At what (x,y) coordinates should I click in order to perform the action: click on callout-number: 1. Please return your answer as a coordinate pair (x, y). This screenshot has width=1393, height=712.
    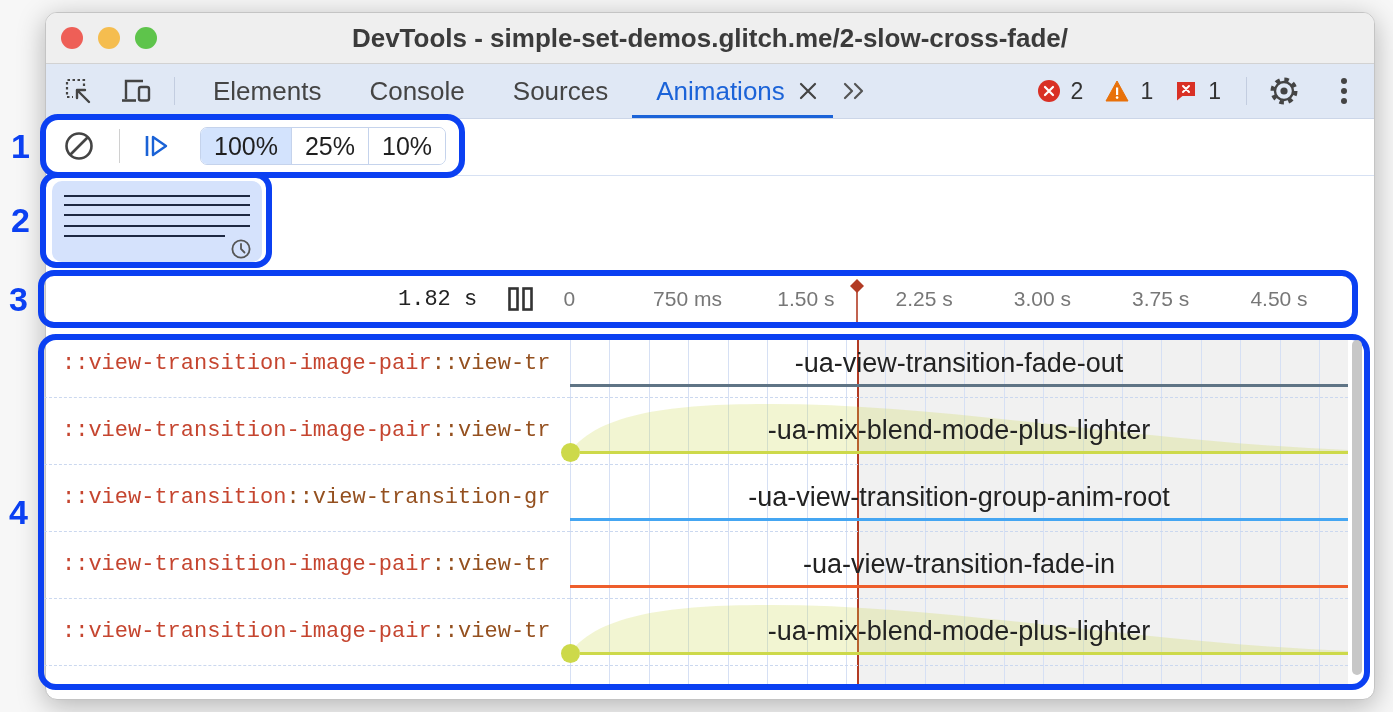
    Looking at the image, I should click on (20, 146).